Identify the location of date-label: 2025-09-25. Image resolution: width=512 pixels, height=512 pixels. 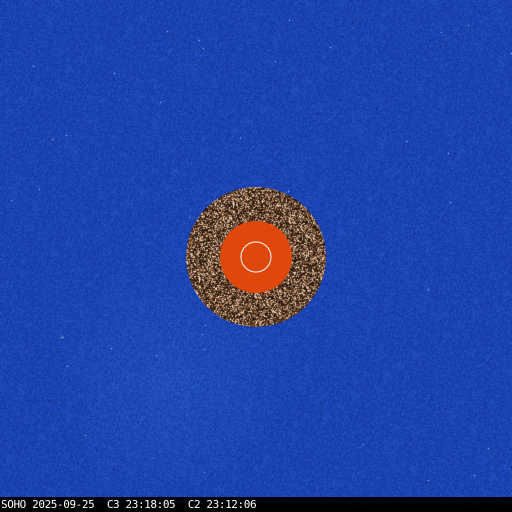
(63, 504).